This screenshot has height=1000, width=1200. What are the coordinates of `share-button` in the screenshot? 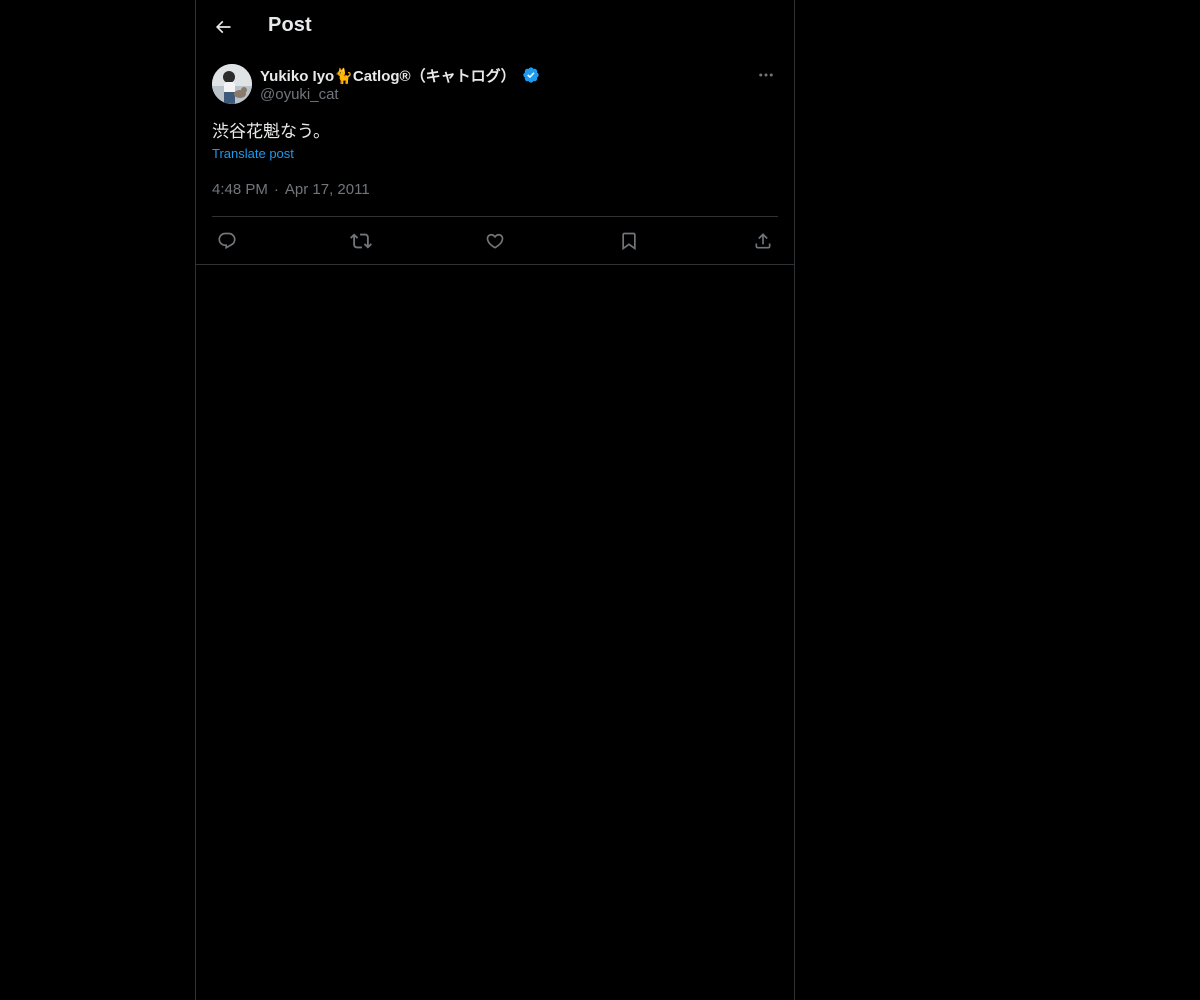 It's located at (763, 241).